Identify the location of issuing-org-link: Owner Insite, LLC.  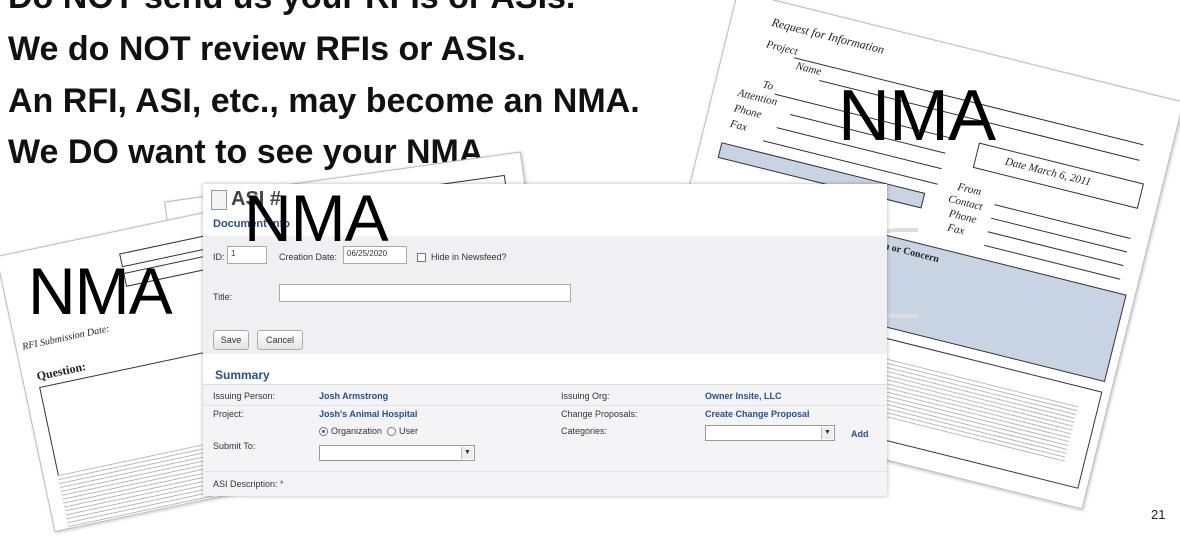
(743, 396).